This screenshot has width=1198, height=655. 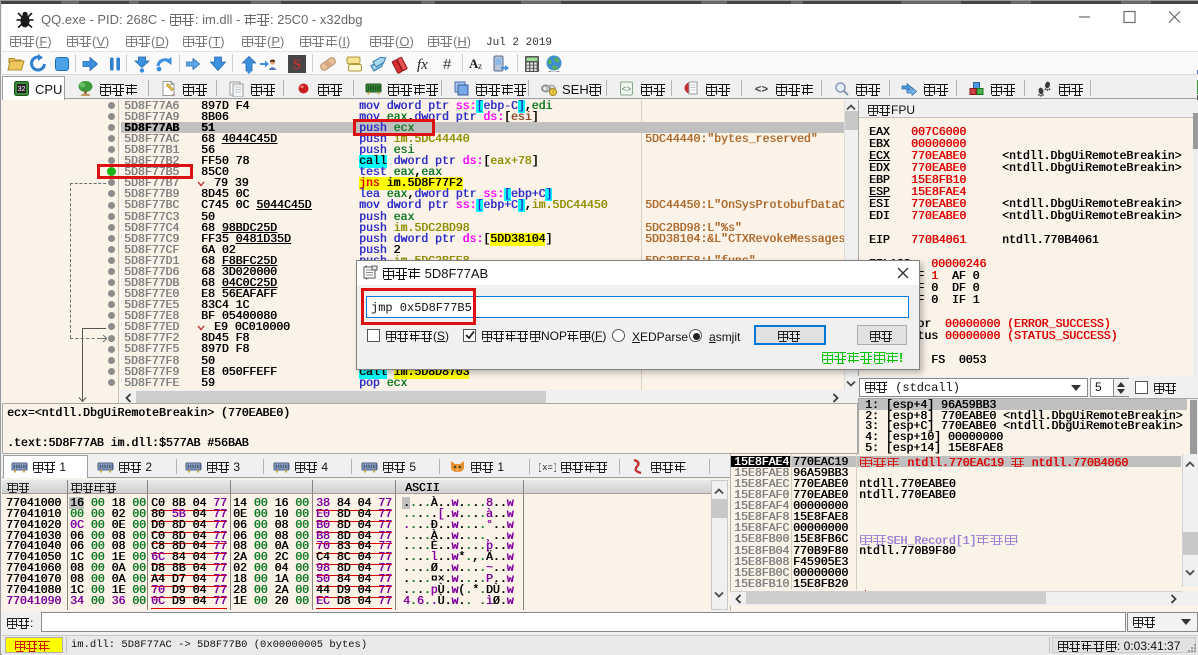 What do you see at coordinates (297, 65) in the screenshot?
I see `svg-text: S` at bounding box center [297, 65].